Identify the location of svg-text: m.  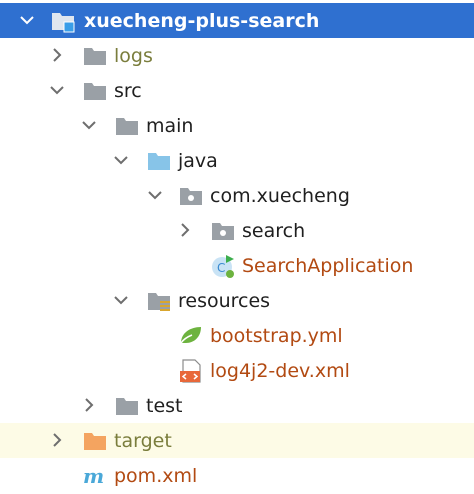
(93, 476).